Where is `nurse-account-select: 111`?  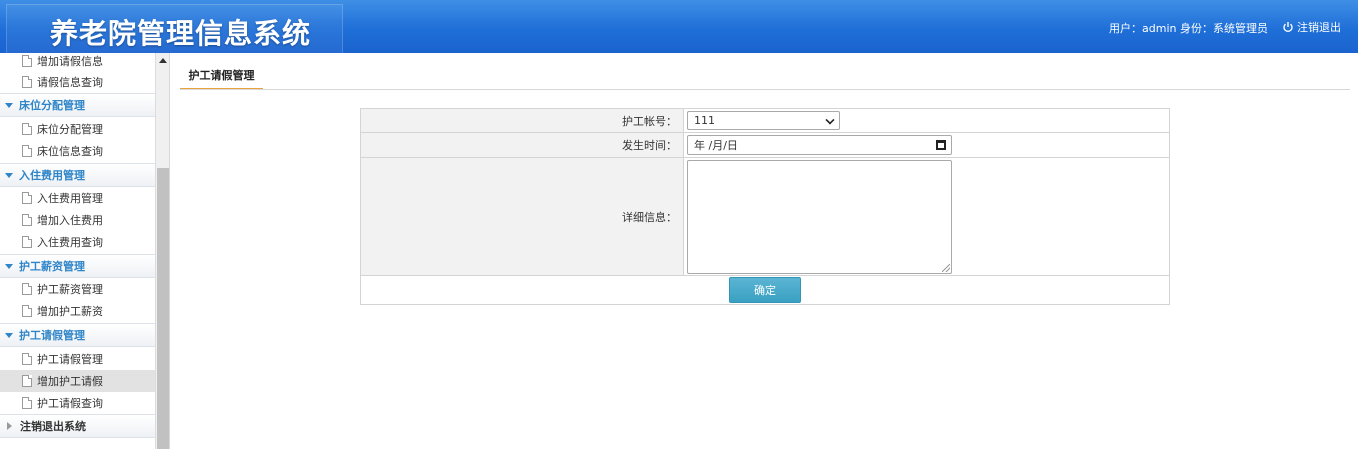 nurse-account-select: 111 is located at coordinates (763, 120).